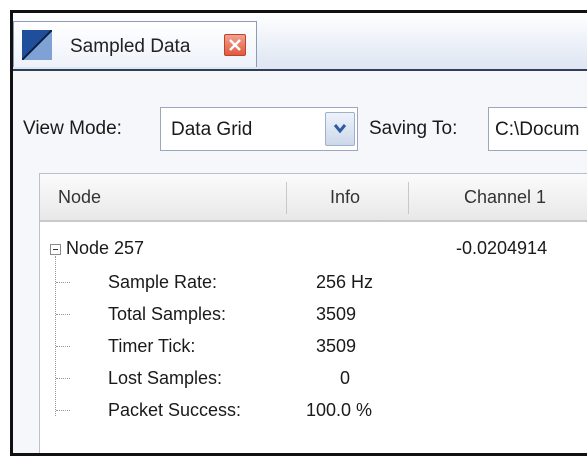 The height and width of the screenshot is (462, 587). Describe the element at coordinates (165, 378) in the screenshot. I see `tree-item-label: Lost Samples:` at that location.